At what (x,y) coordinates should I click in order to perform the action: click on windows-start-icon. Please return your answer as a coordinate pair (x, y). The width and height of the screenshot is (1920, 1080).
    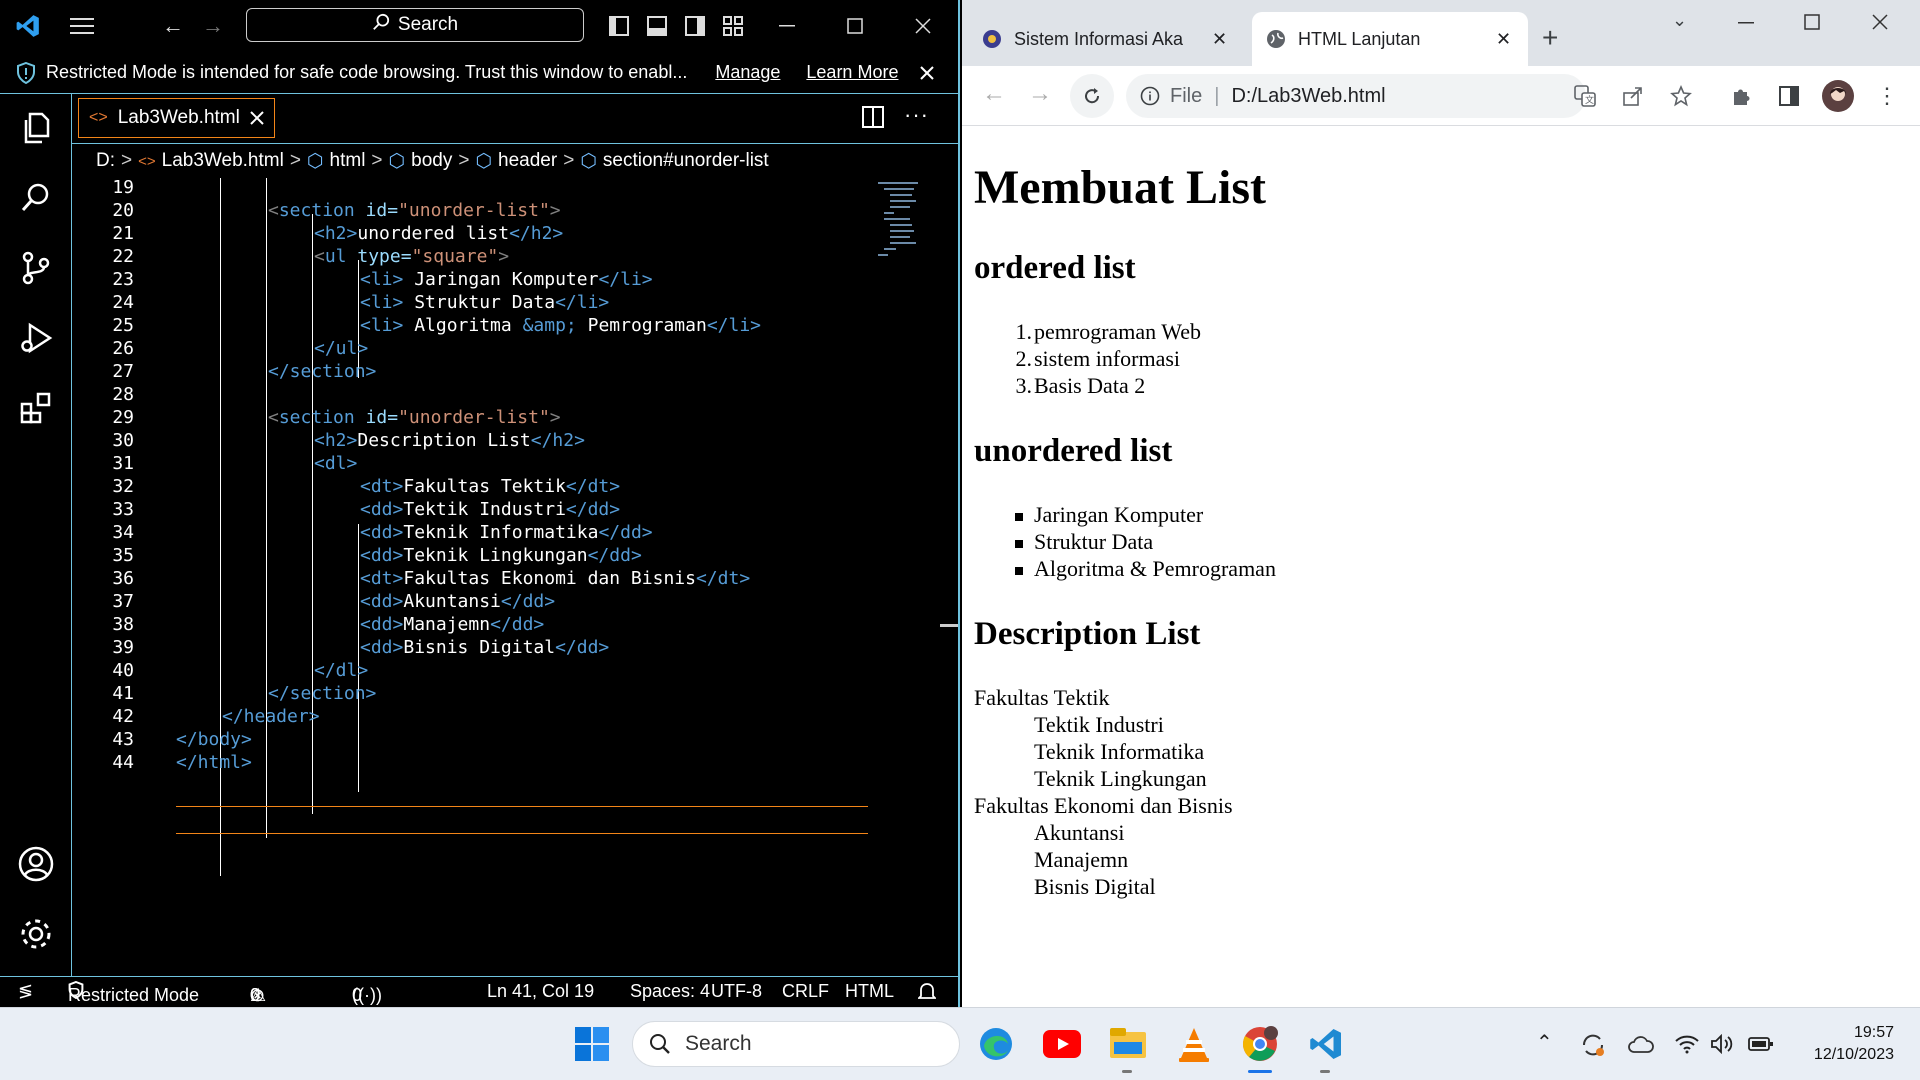
    Looking at the image, I should click on (592, 1044).